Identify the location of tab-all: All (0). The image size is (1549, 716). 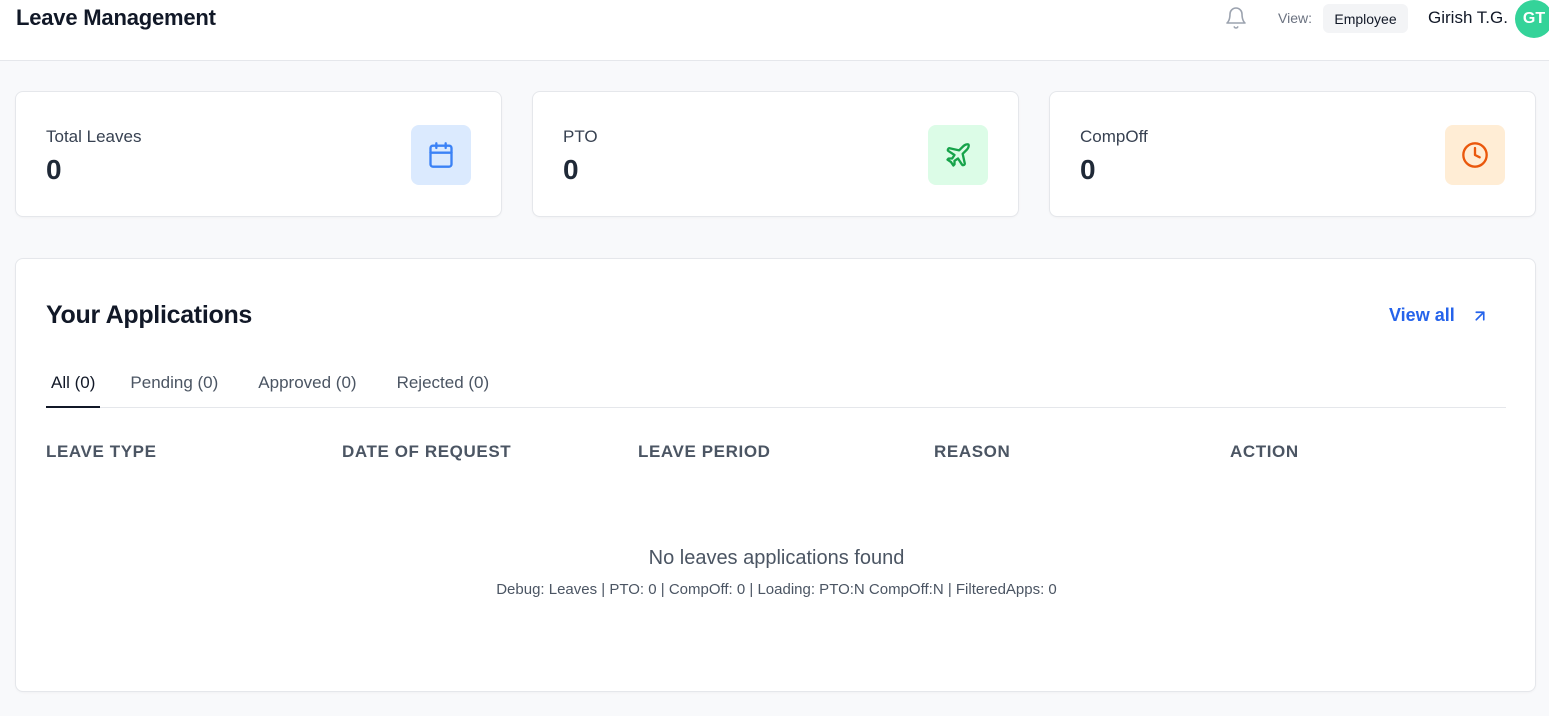
(73, 387).